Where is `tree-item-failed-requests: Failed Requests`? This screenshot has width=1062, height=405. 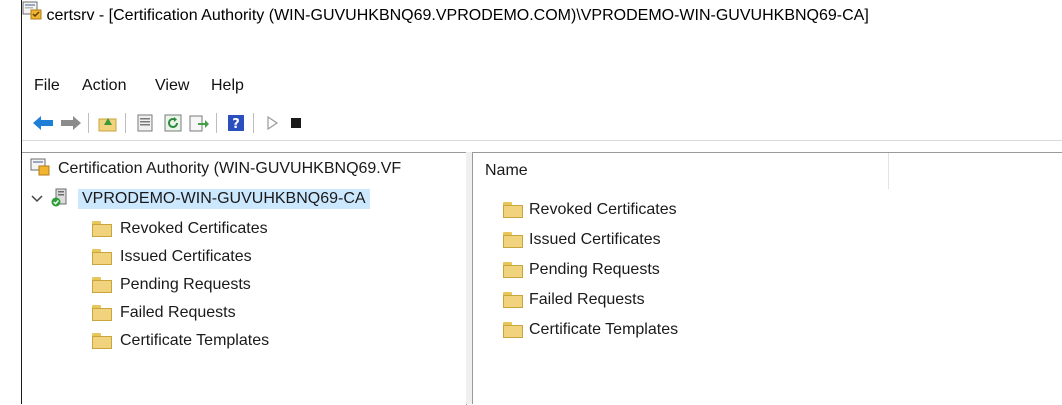 tree-item-failed-requests: Failed Requests is located at coordinates (164, 313).